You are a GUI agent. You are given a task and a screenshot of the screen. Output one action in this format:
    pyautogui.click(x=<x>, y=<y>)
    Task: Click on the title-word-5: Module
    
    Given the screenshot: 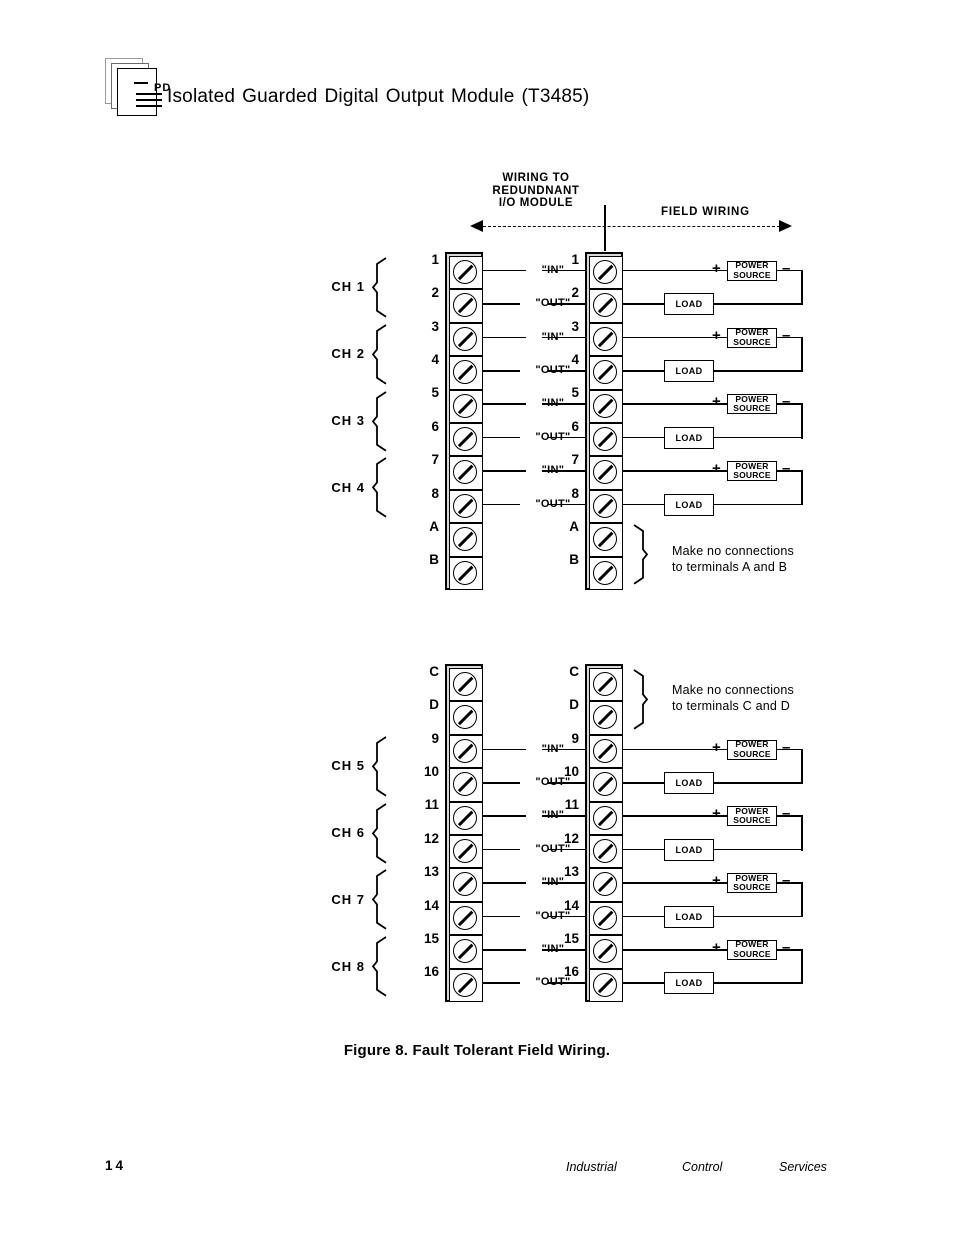 What is the action you would take?
    pyautogui.click(x=482, y=96)
    